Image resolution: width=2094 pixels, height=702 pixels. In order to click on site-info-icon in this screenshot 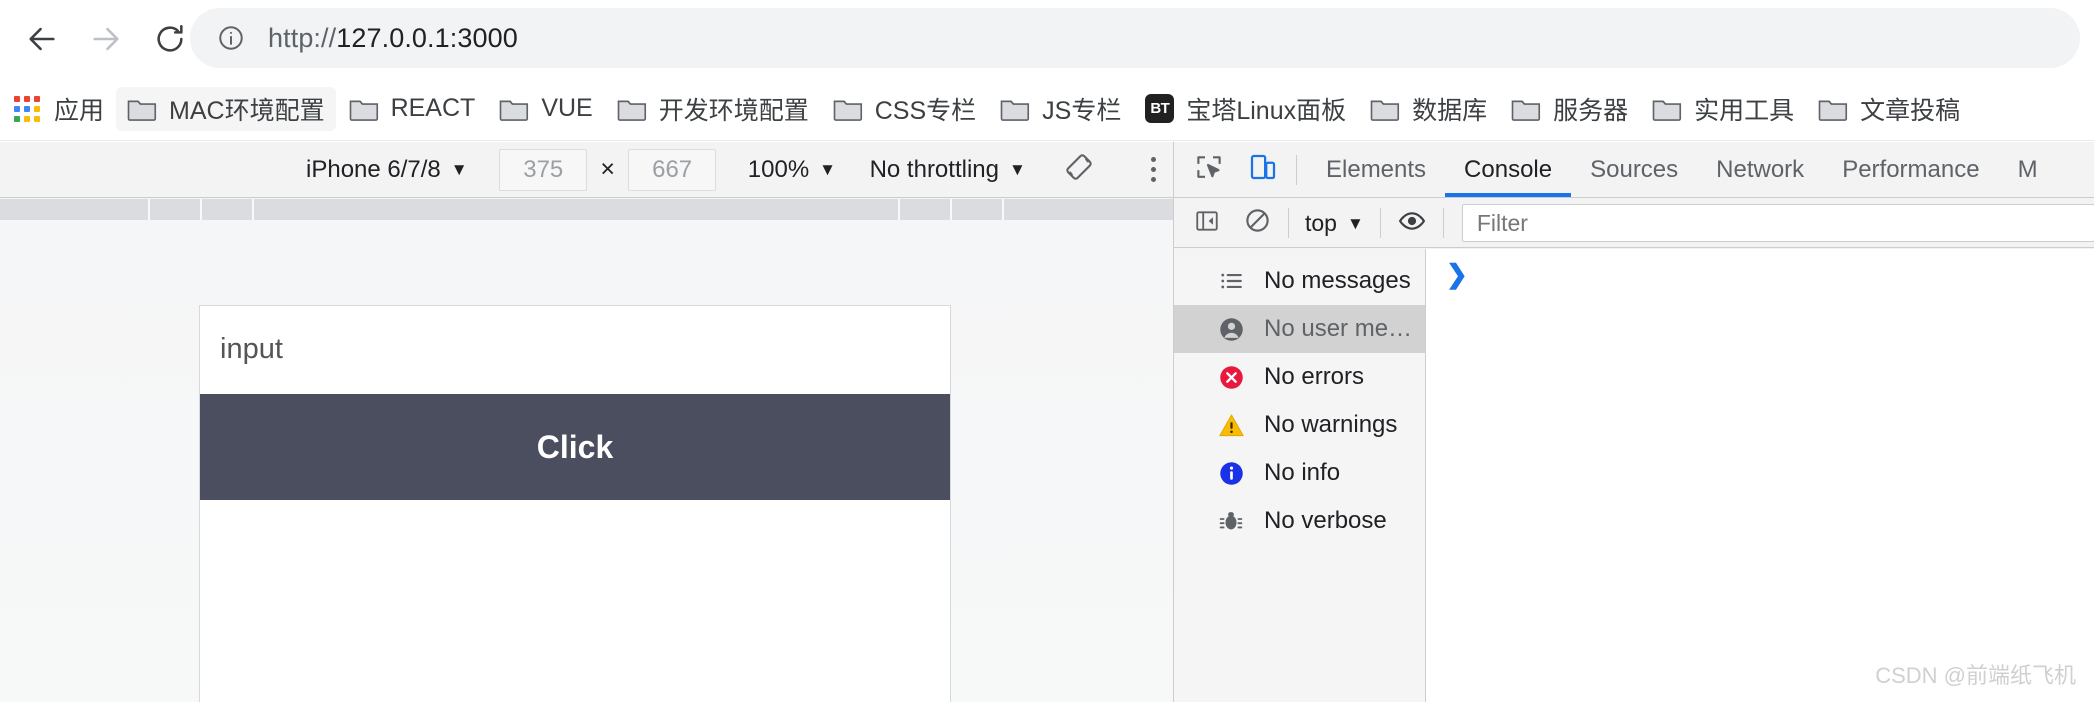, I will do `click(231, 38)`.